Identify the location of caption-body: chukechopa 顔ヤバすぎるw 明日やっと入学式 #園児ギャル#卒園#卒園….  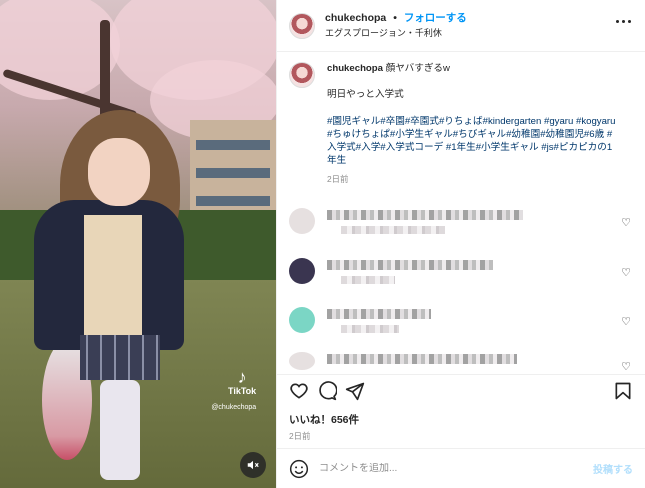
(473, 124).